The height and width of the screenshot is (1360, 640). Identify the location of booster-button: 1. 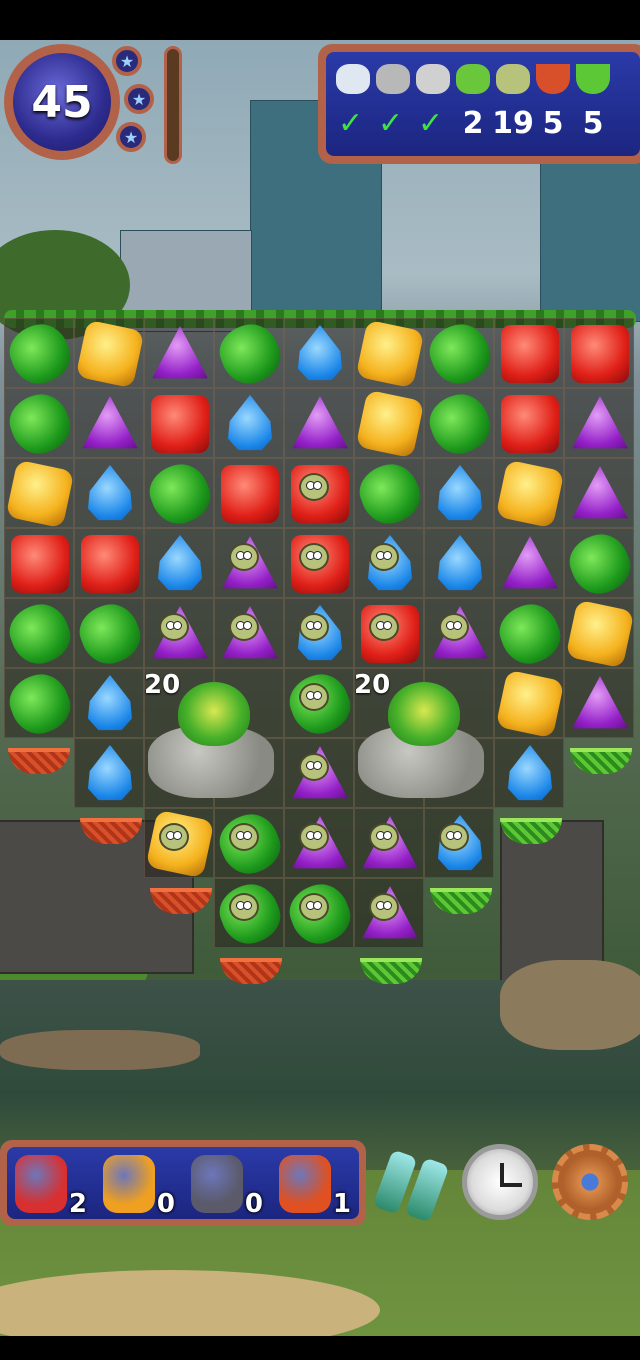
(315, 1184).